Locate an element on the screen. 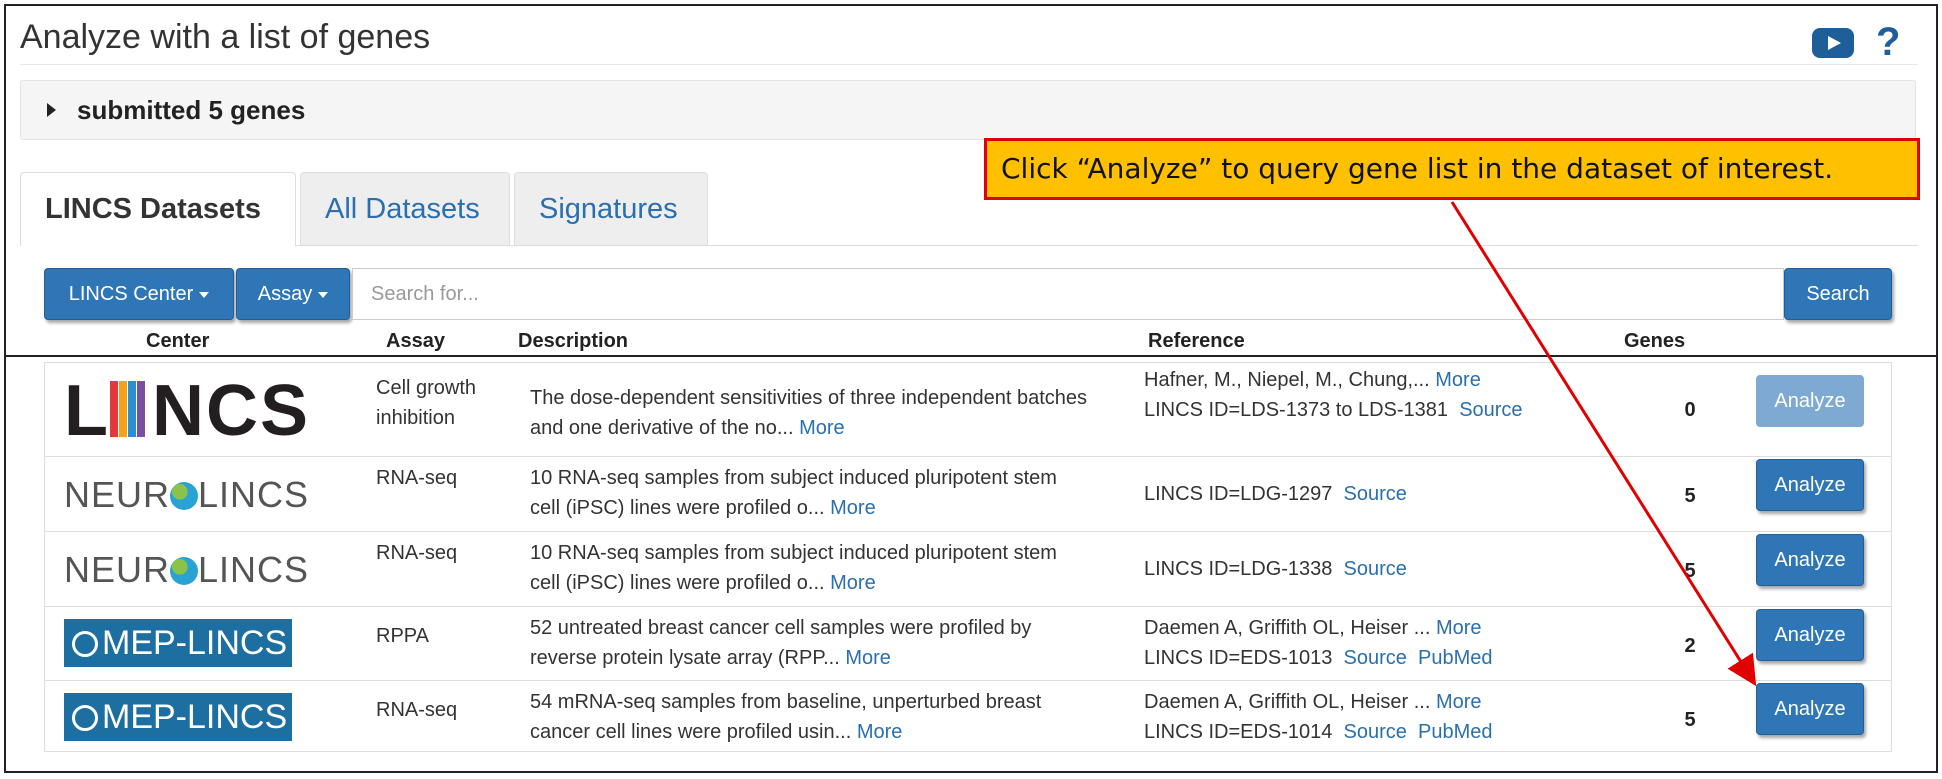  tab-lincs-datasets: LINCS Datasets is located at coordinates (158, 209).